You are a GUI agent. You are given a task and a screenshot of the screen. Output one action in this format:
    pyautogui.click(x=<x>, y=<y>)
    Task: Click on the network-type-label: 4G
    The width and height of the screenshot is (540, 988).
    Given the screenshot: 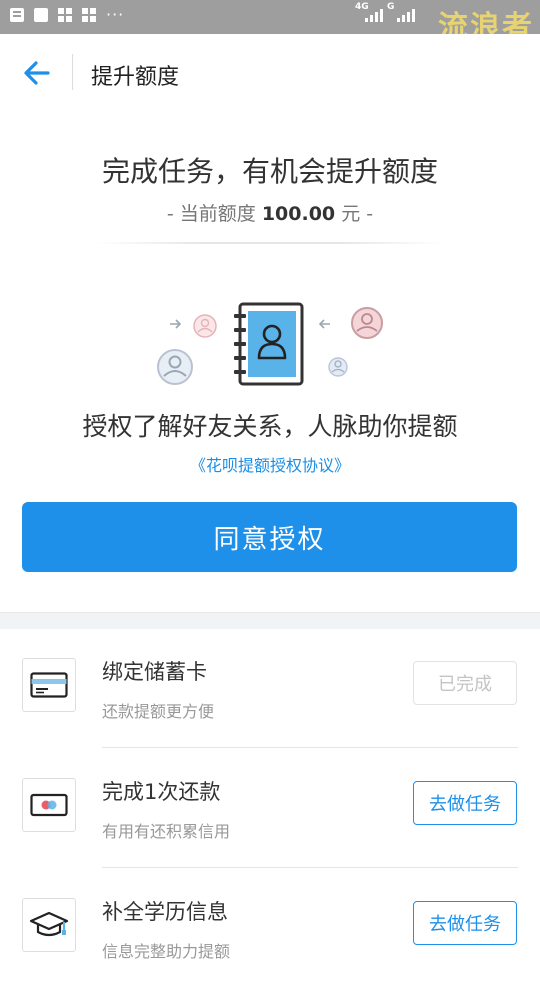 What is the action you would take?
    pyautogui.click(x=362, y=7)
    